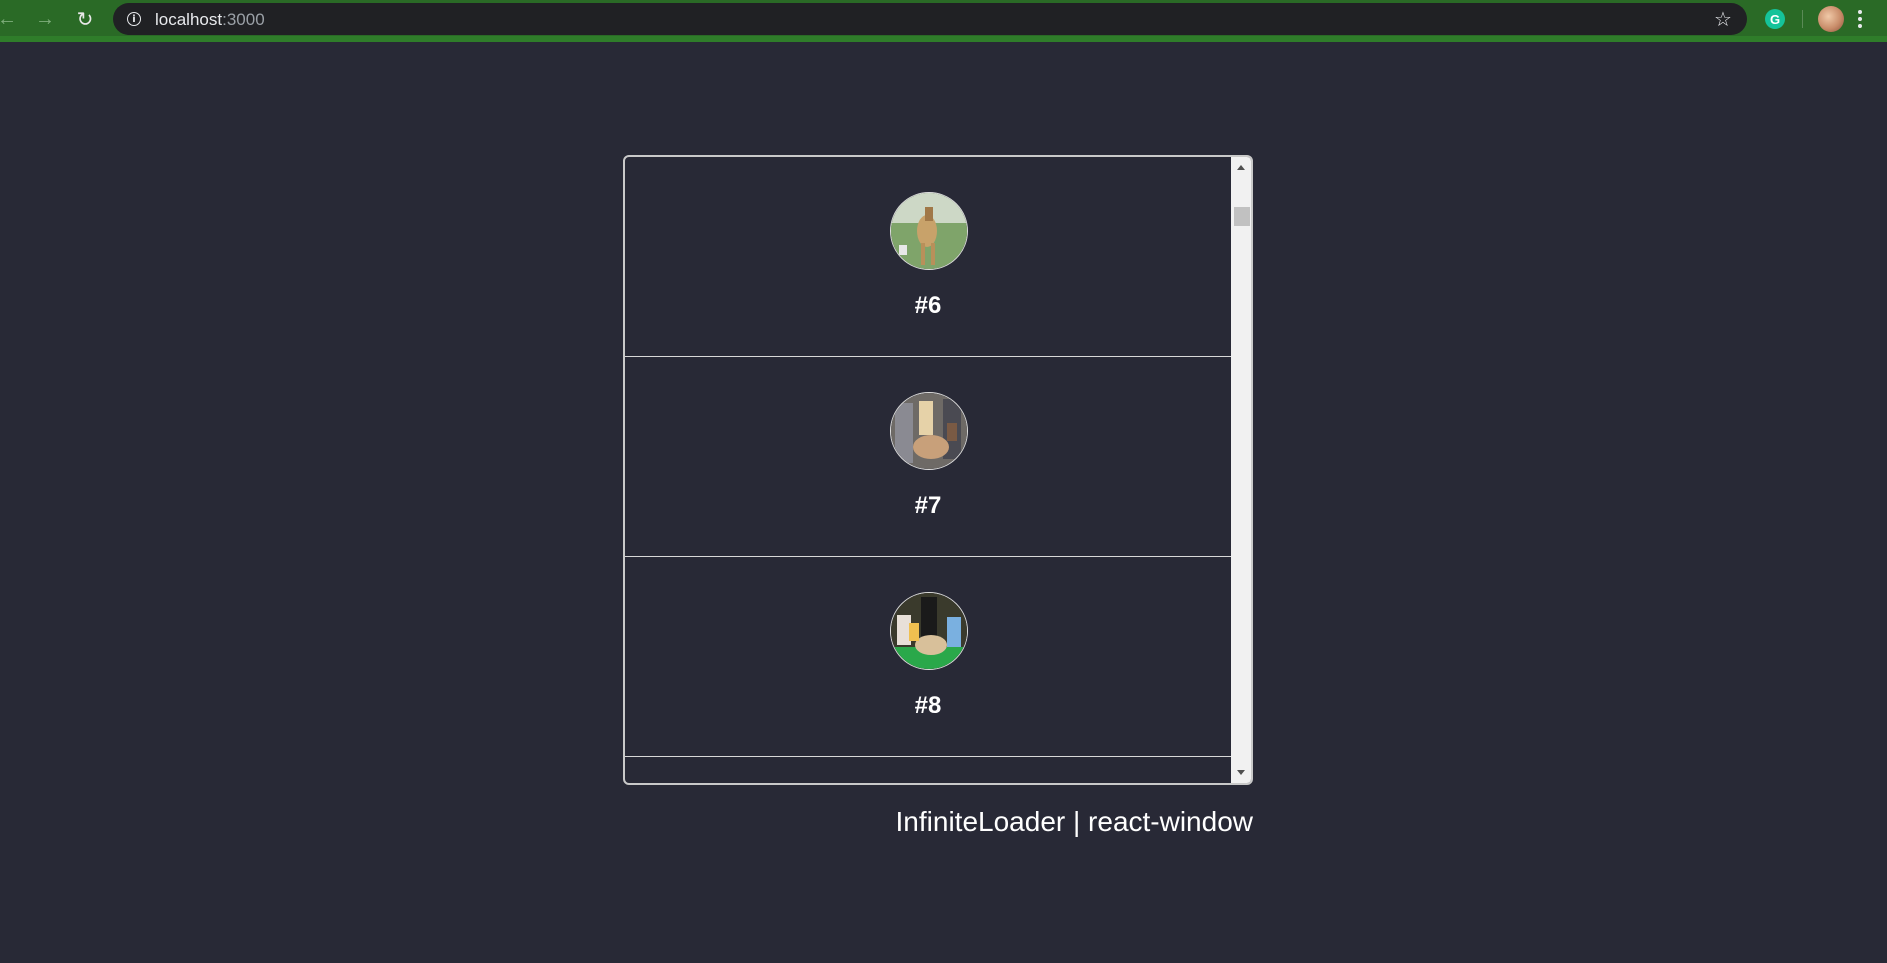 This screenshot has width=1887, height=963. What do you see at coordinates (1802, 19) in the screenshot?
I see `toolbar-divider` at bounding box center [1802, 19].